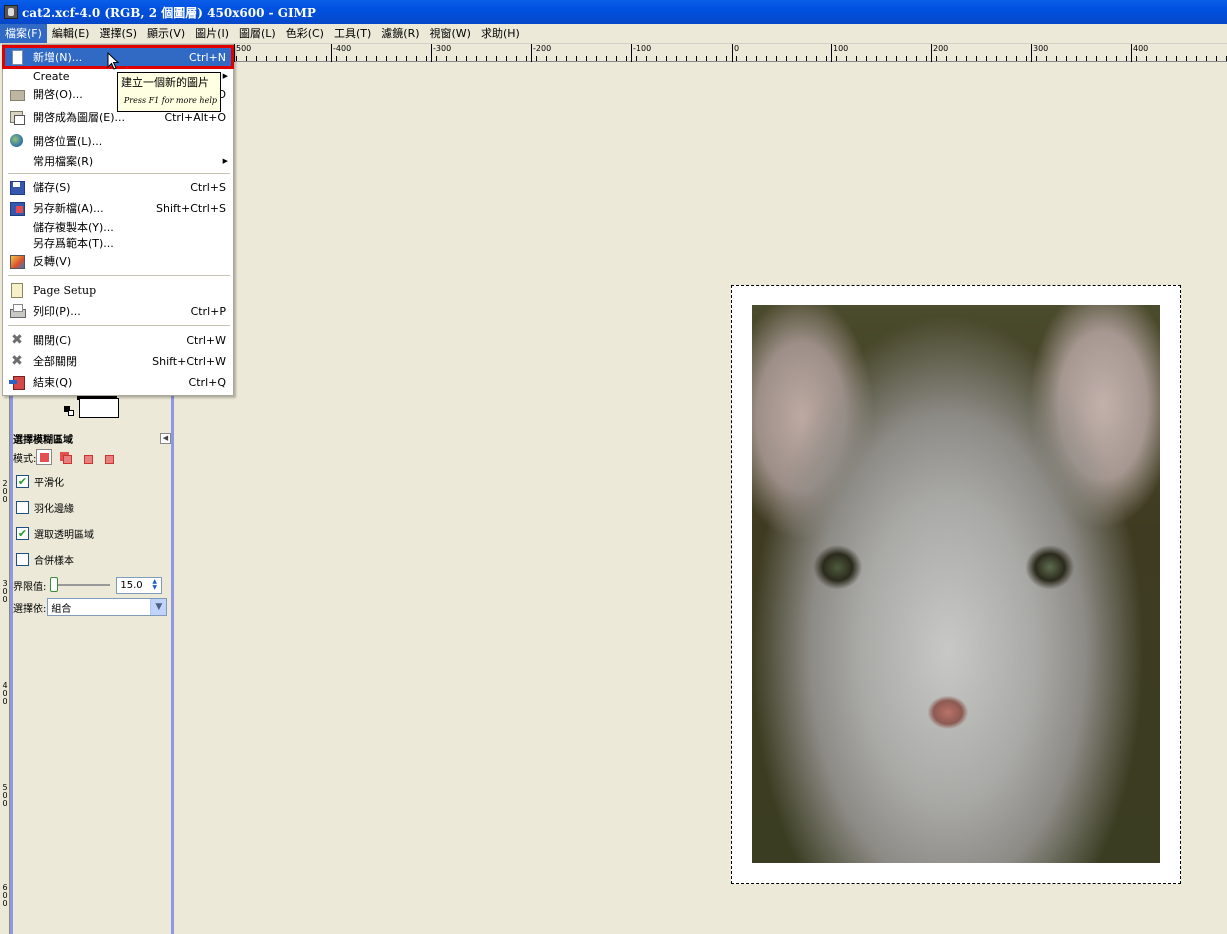  What do you see at coordinates (195, 117) in the screenshot?
I see `menu-item-shortcut: Ctrl+Alt+O` at bounding box center [195, 117].